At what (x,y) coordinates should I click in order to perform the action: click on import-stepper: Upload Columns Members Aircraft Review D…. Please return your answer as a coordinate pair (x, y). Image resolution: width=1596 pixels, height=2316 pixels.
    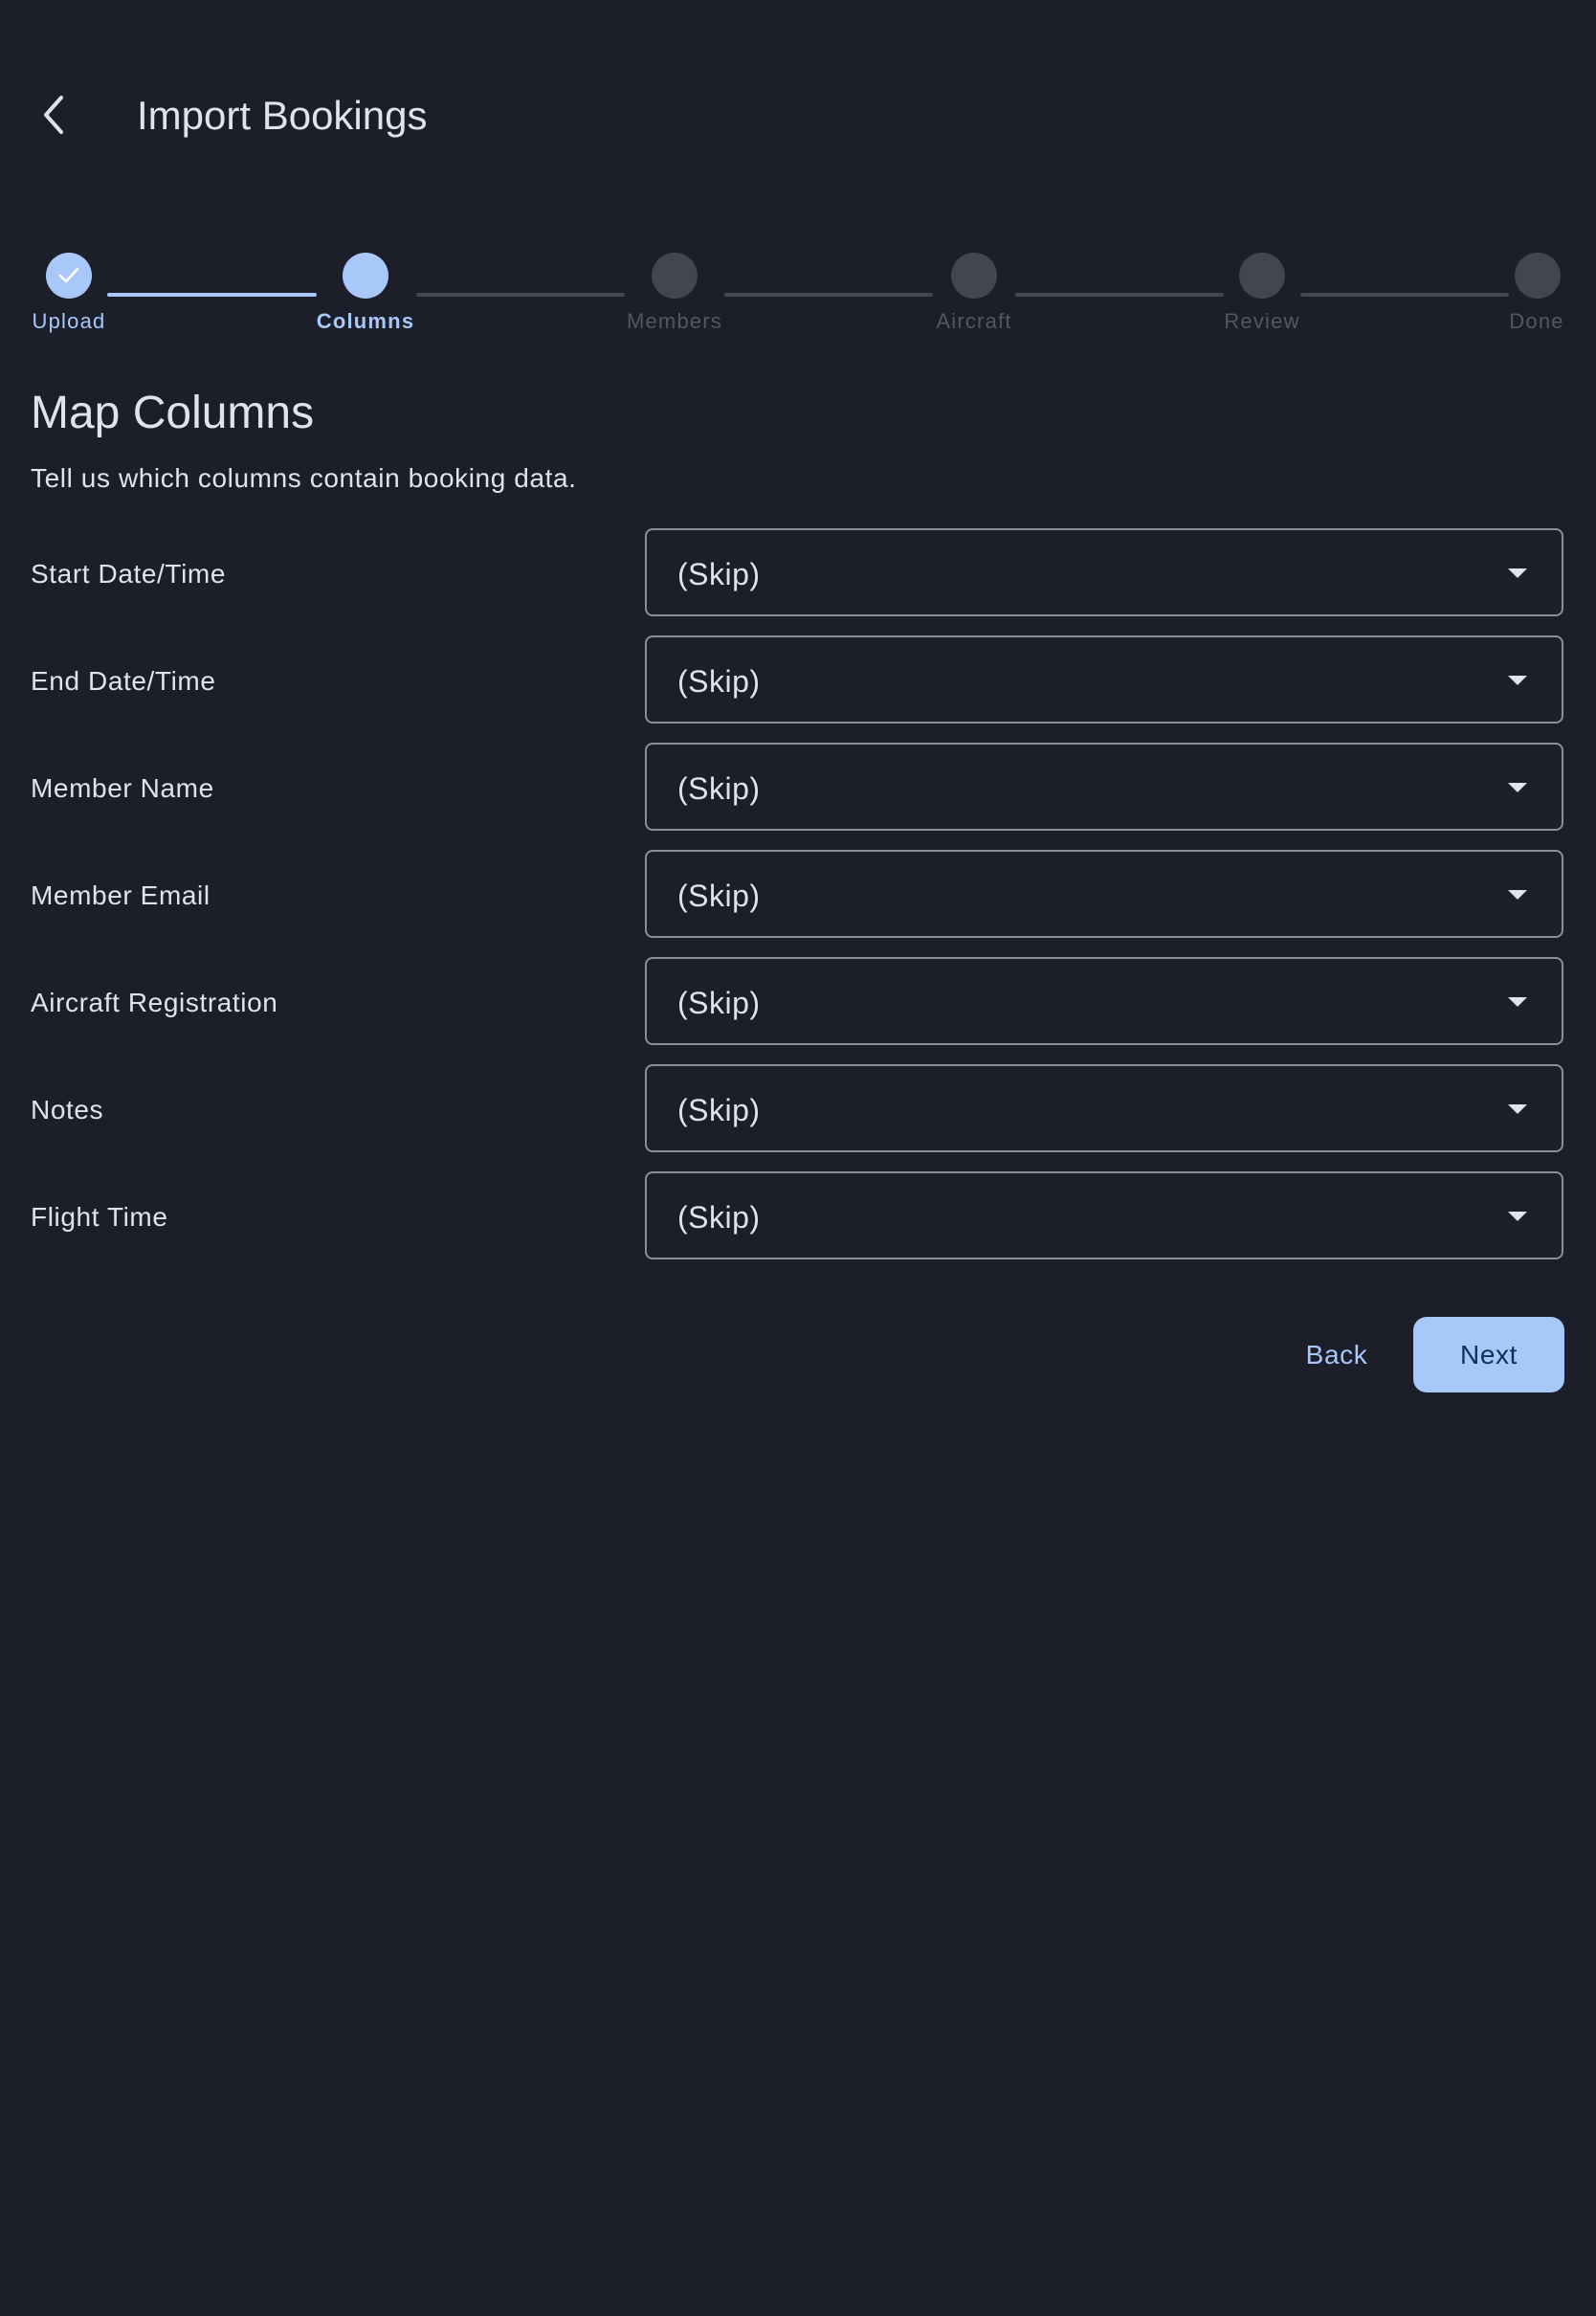
    Looking at the image, I should click on (798, 172).